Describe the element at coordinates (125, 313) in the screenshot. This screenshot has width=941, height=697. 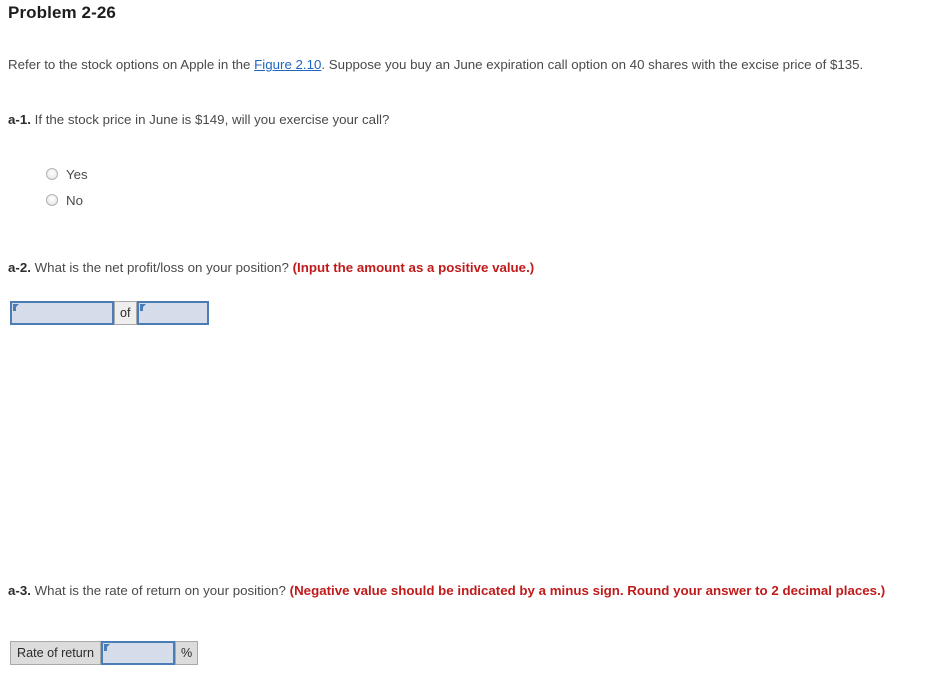
I see `answer-widget-a2-of-label: of` at that location.